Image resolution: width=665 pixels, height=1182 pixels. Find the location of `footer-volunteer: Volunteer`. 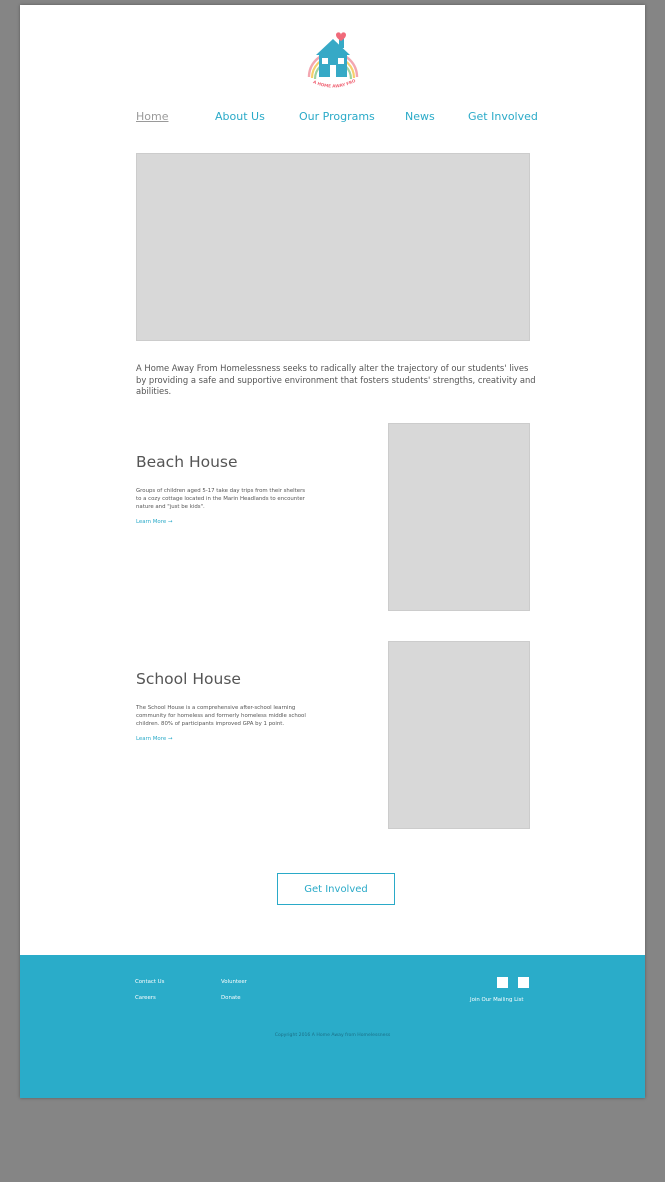

footer-volunteer: Volunteer is located at coordinates (234, 982).